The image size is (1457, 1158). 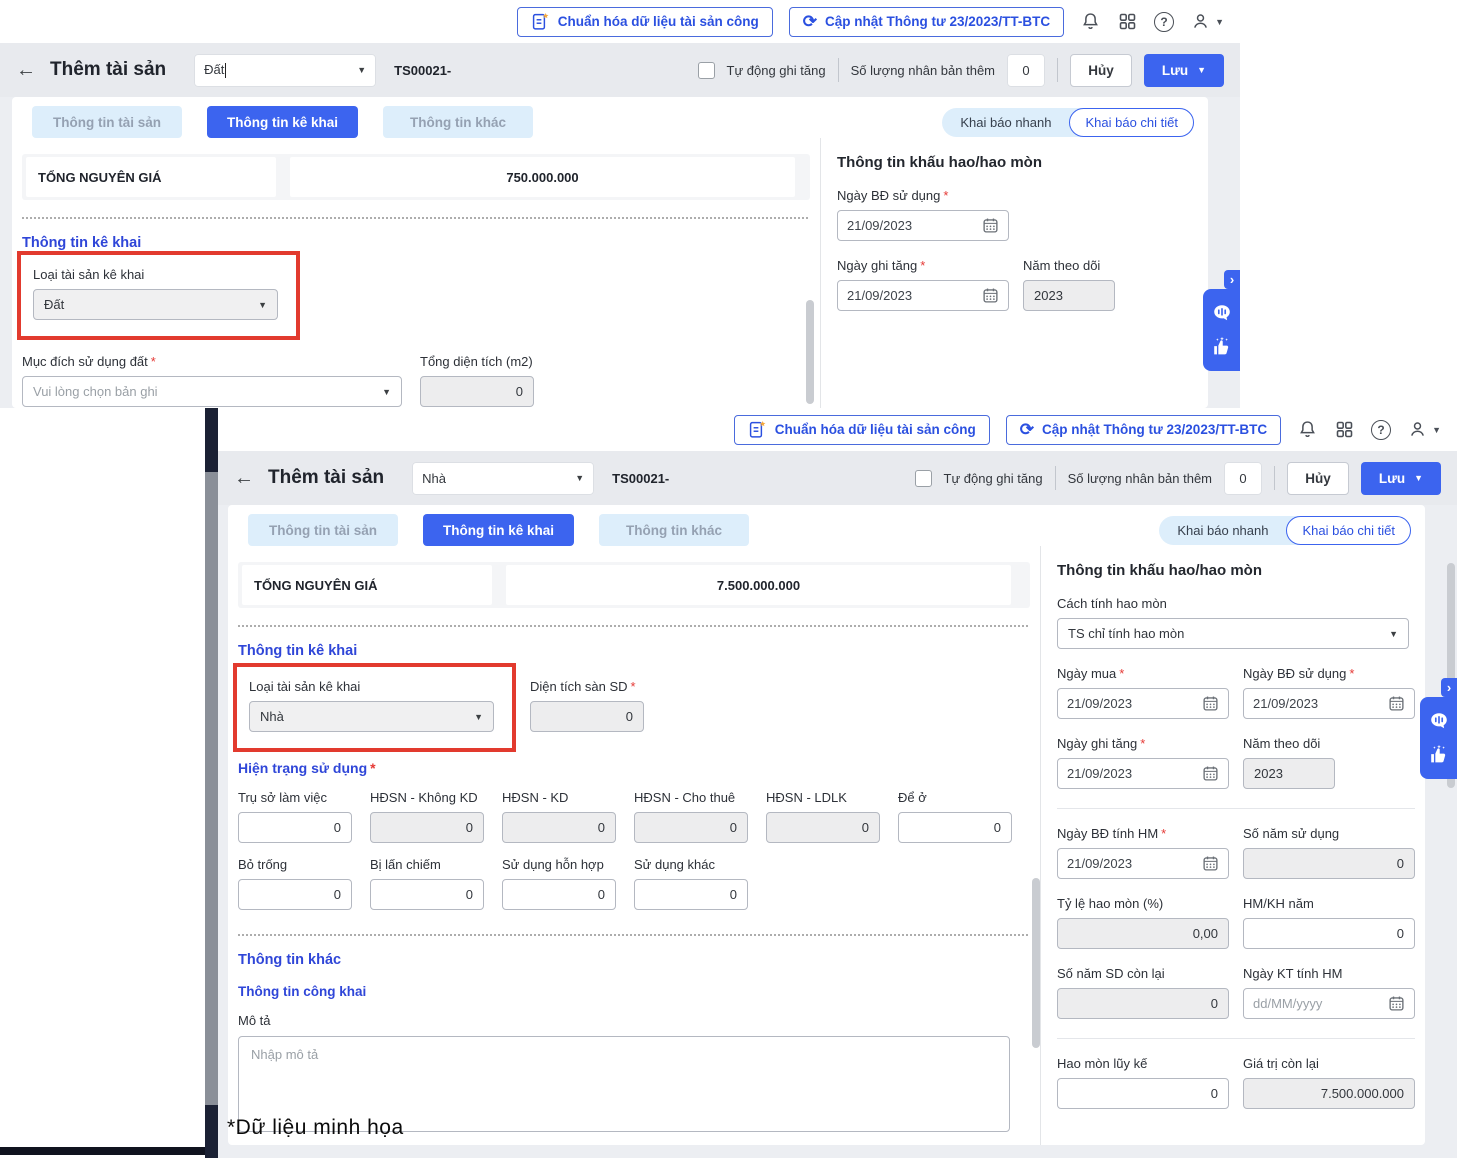 I want to click on total-cost-label: TỔNG NGUYÊN GIÁ, so click(x=367, y=585).